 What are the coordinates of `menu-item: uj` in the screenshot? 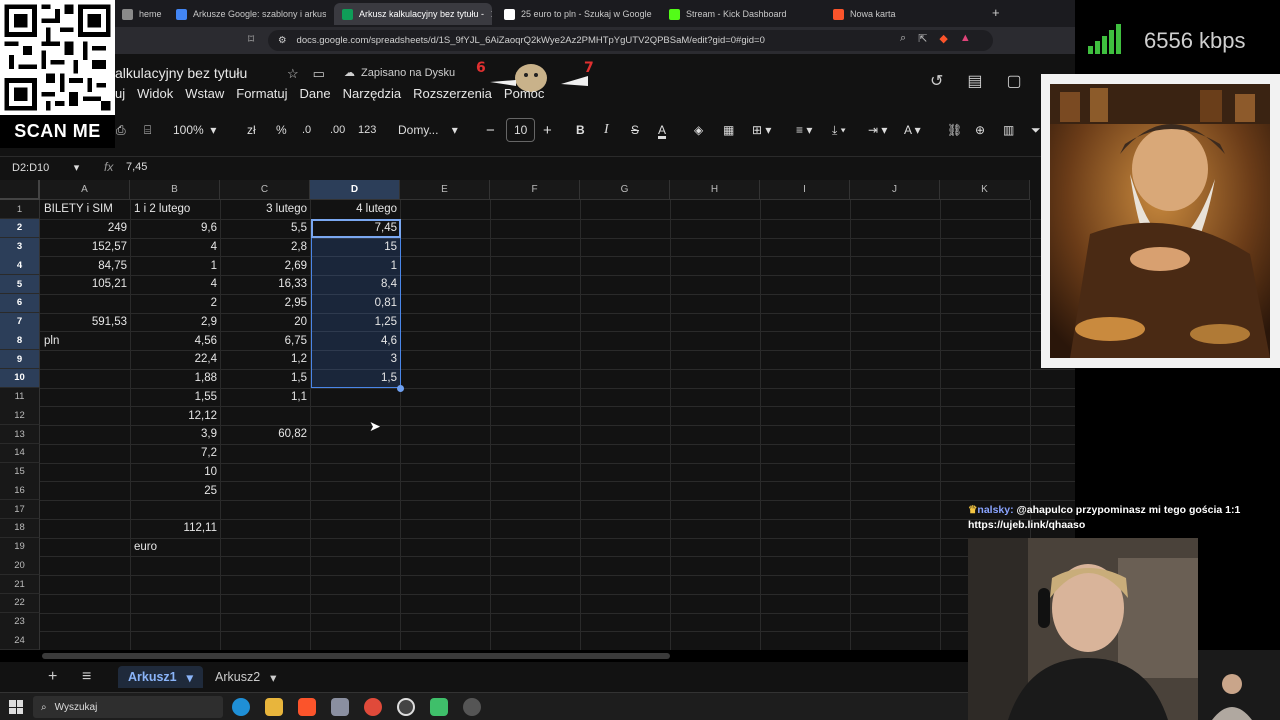 It's located at (120, 93).